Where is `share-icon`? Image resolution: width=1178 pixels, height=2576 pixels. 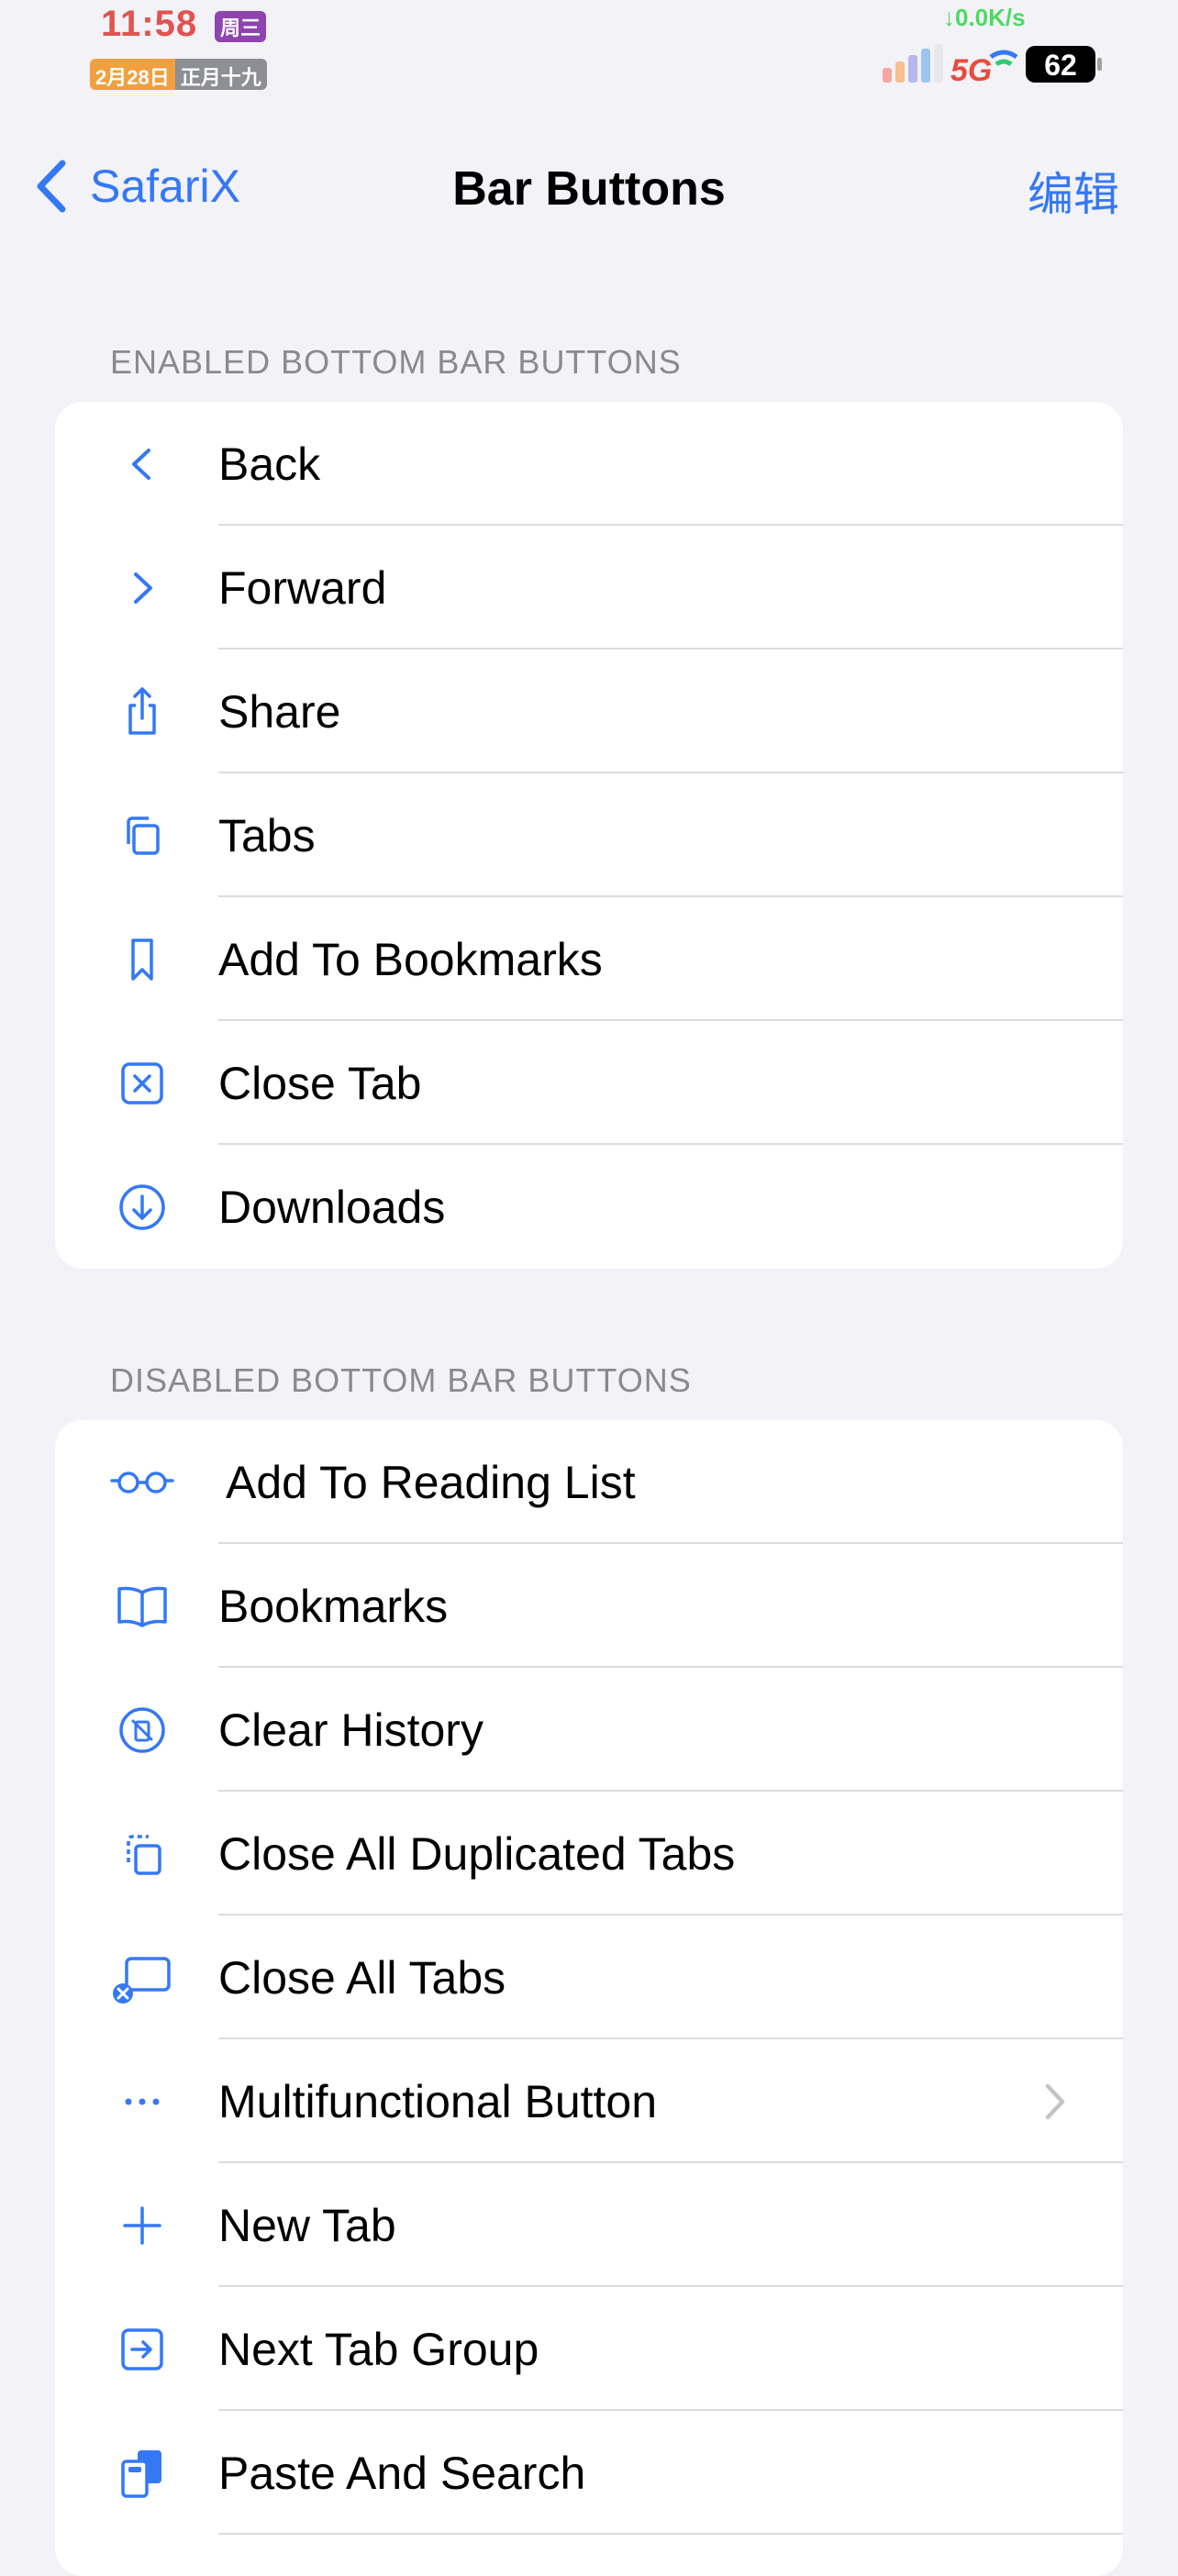
share-icon is located at coordinates (142, 711).